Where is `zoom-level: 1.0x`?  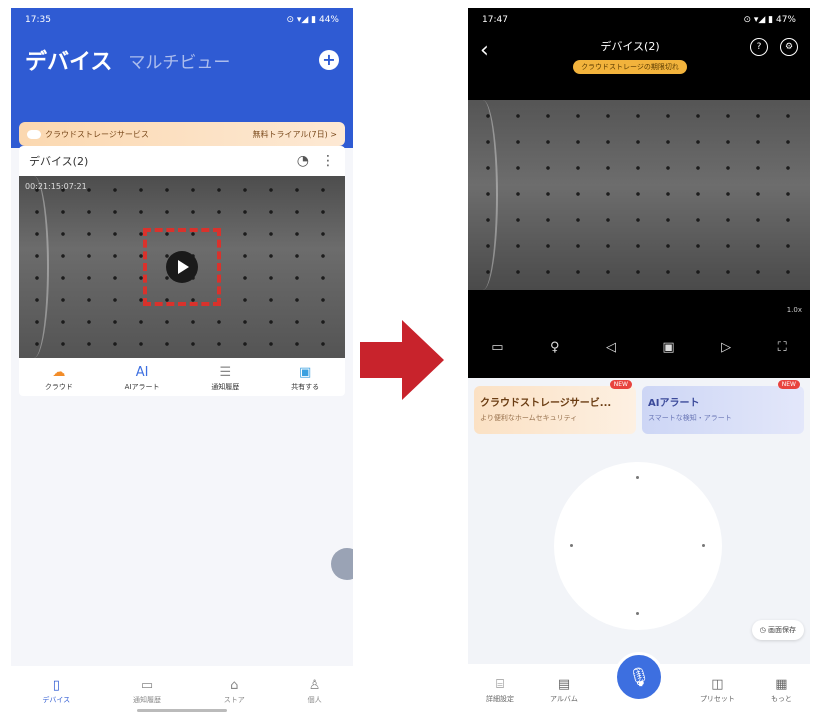
zoom-level: 1.0x is located at coordinates (794, 310).